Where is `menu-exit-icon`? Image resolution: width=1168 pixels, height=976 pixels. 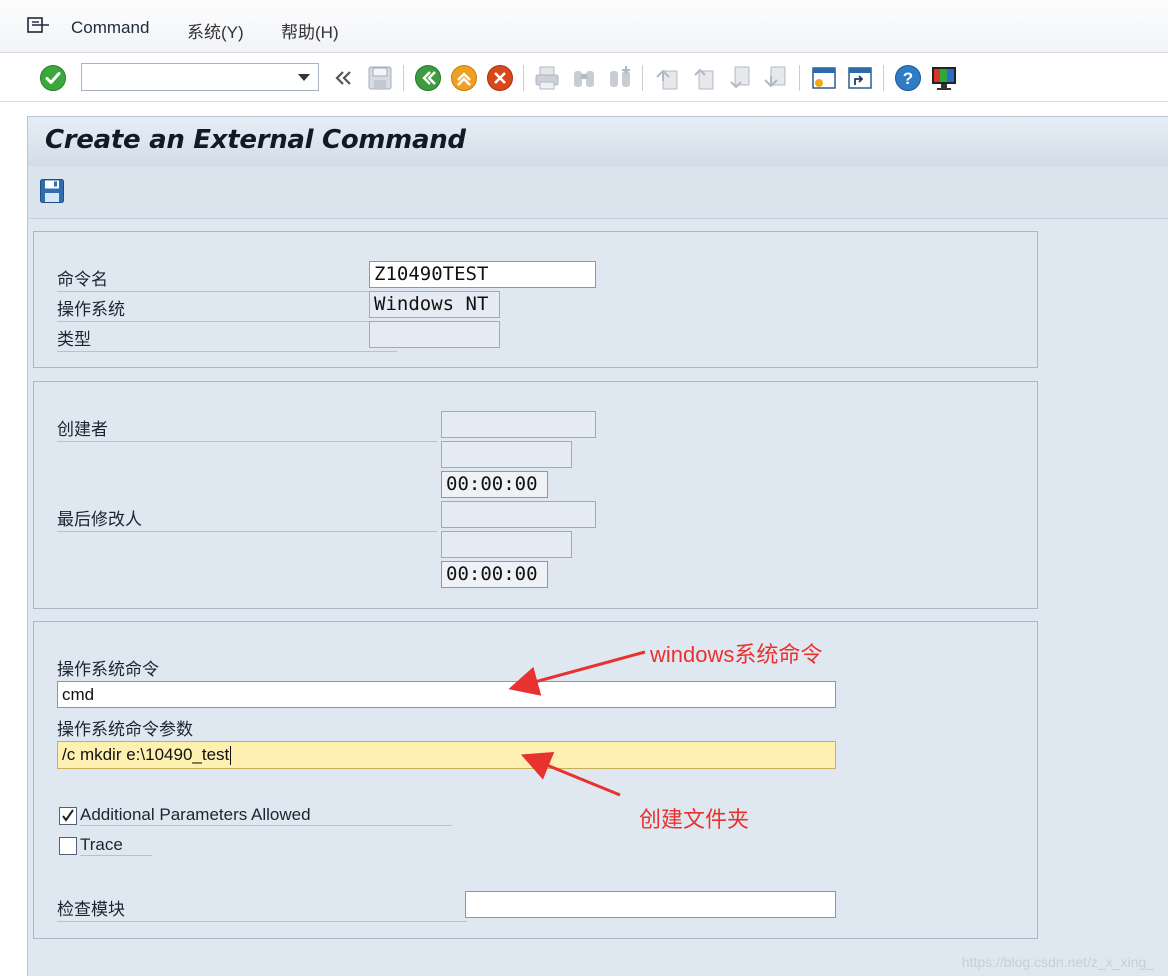 menu-exit-icon is located at coordinates (39, 26).